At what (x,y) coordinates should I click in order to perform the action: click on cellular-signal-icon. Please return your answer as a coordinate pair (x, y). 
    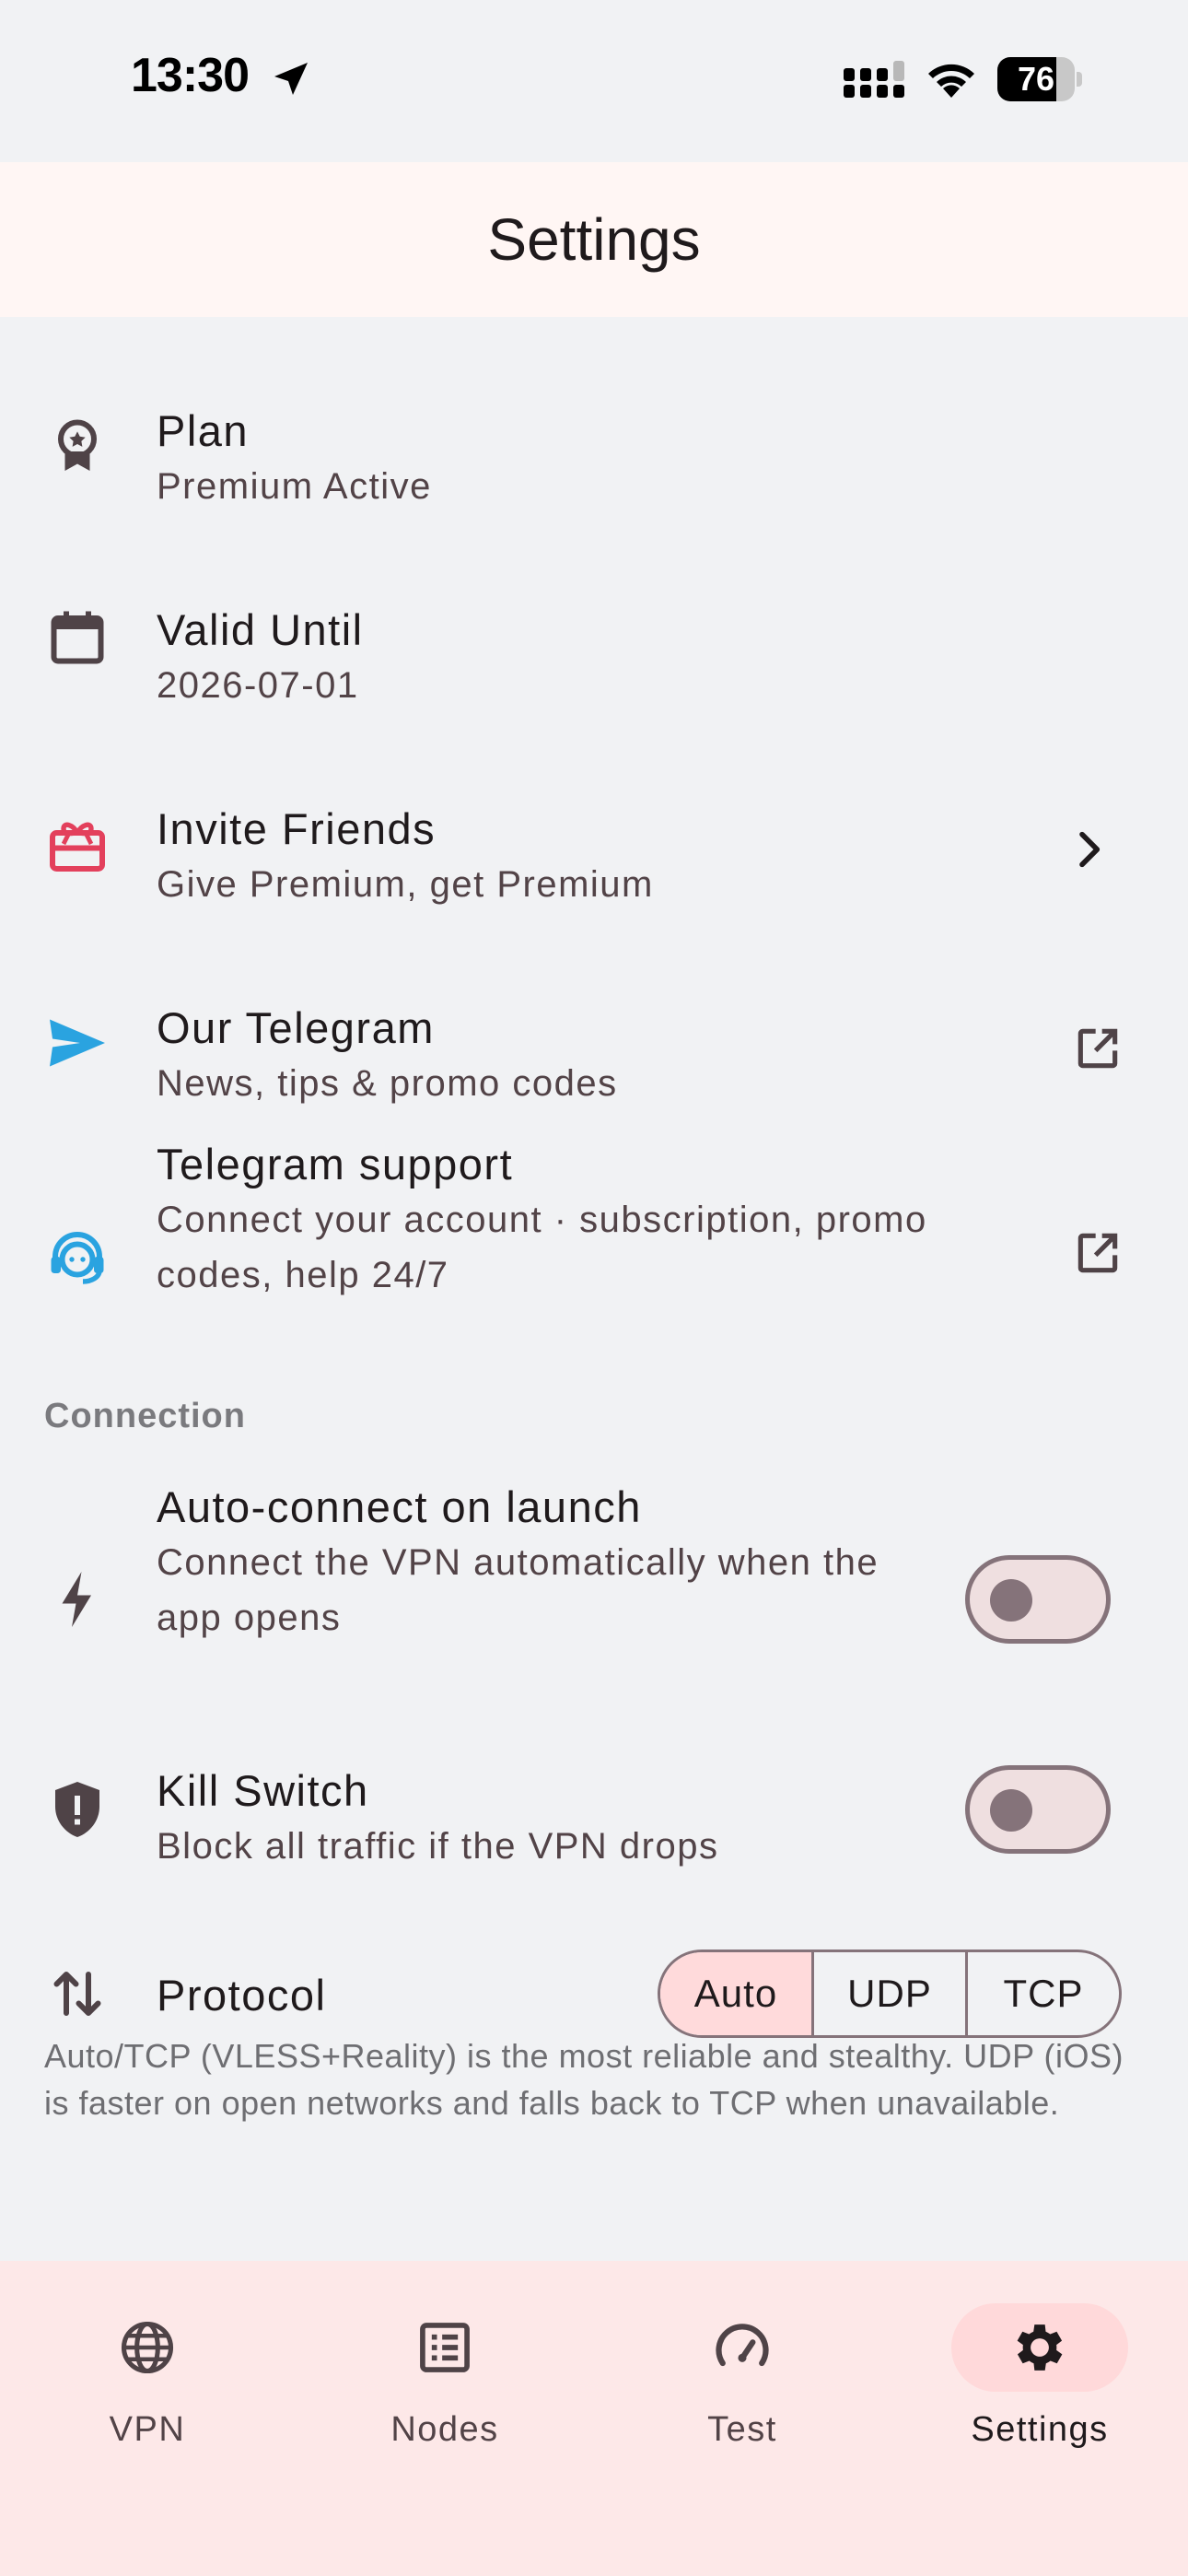
    Looking at the image, I should click on (874, 80).